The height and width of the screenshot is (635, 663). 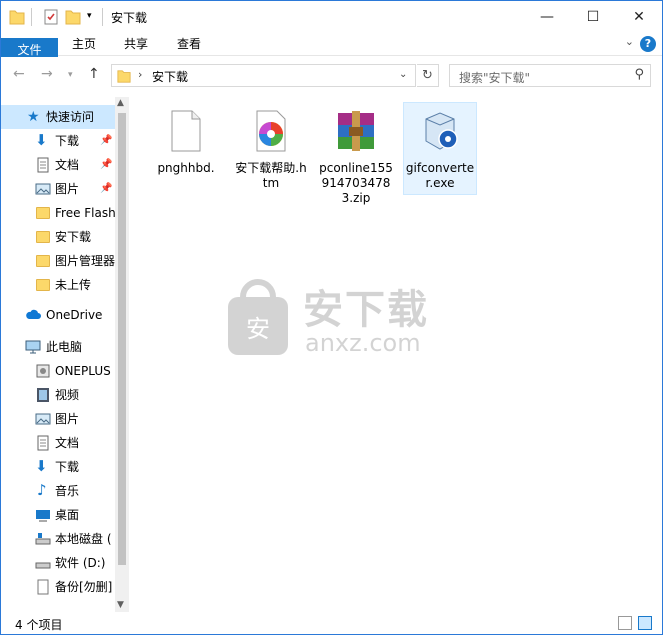 I want to click on customize-toolbar-icon: ▾, so click(x=92, y=20).